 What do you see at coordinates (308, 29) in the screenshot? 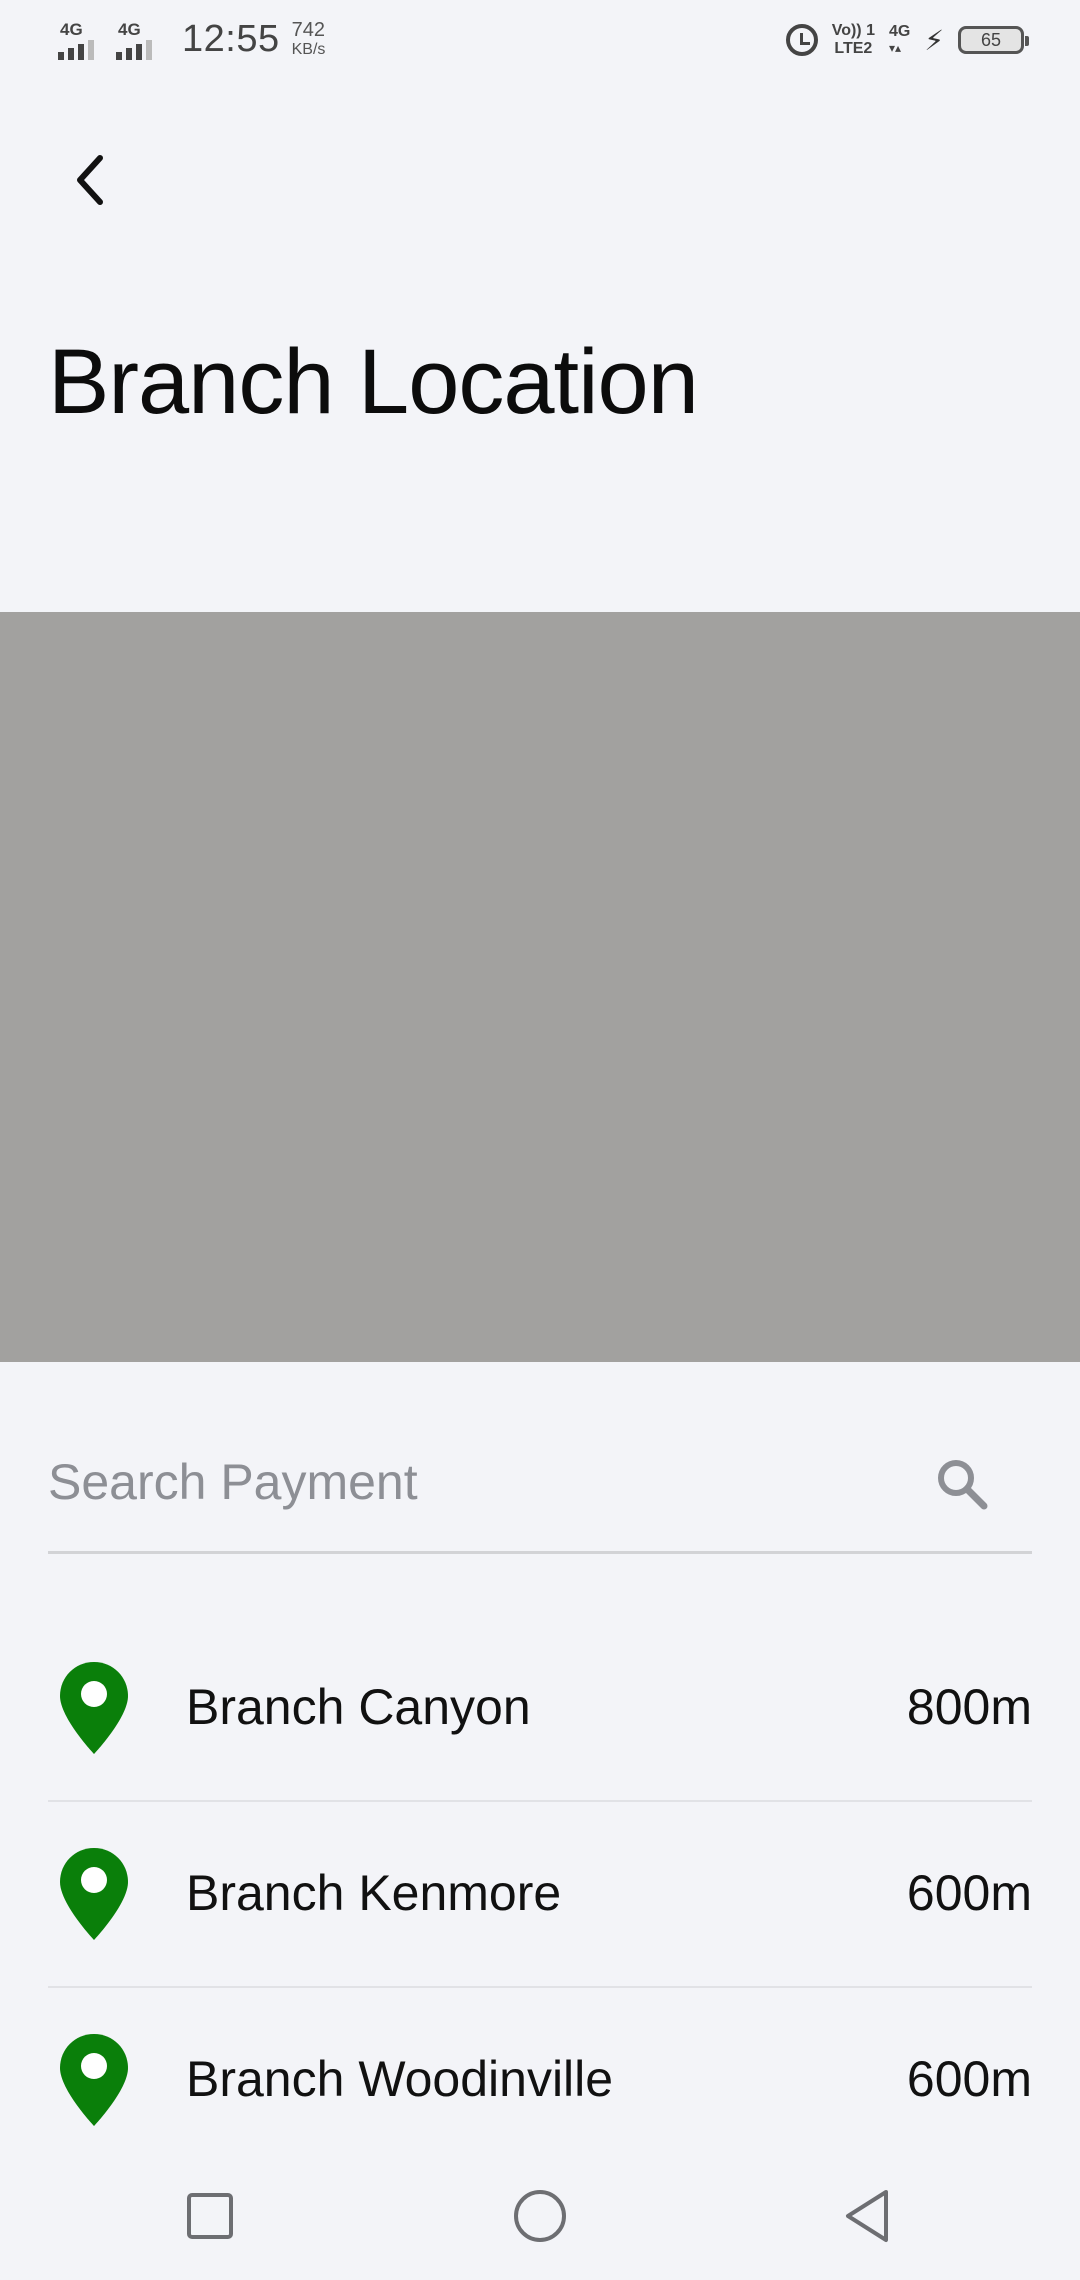
I see `network-speed-value: 742` at bounding box center [308, 29].